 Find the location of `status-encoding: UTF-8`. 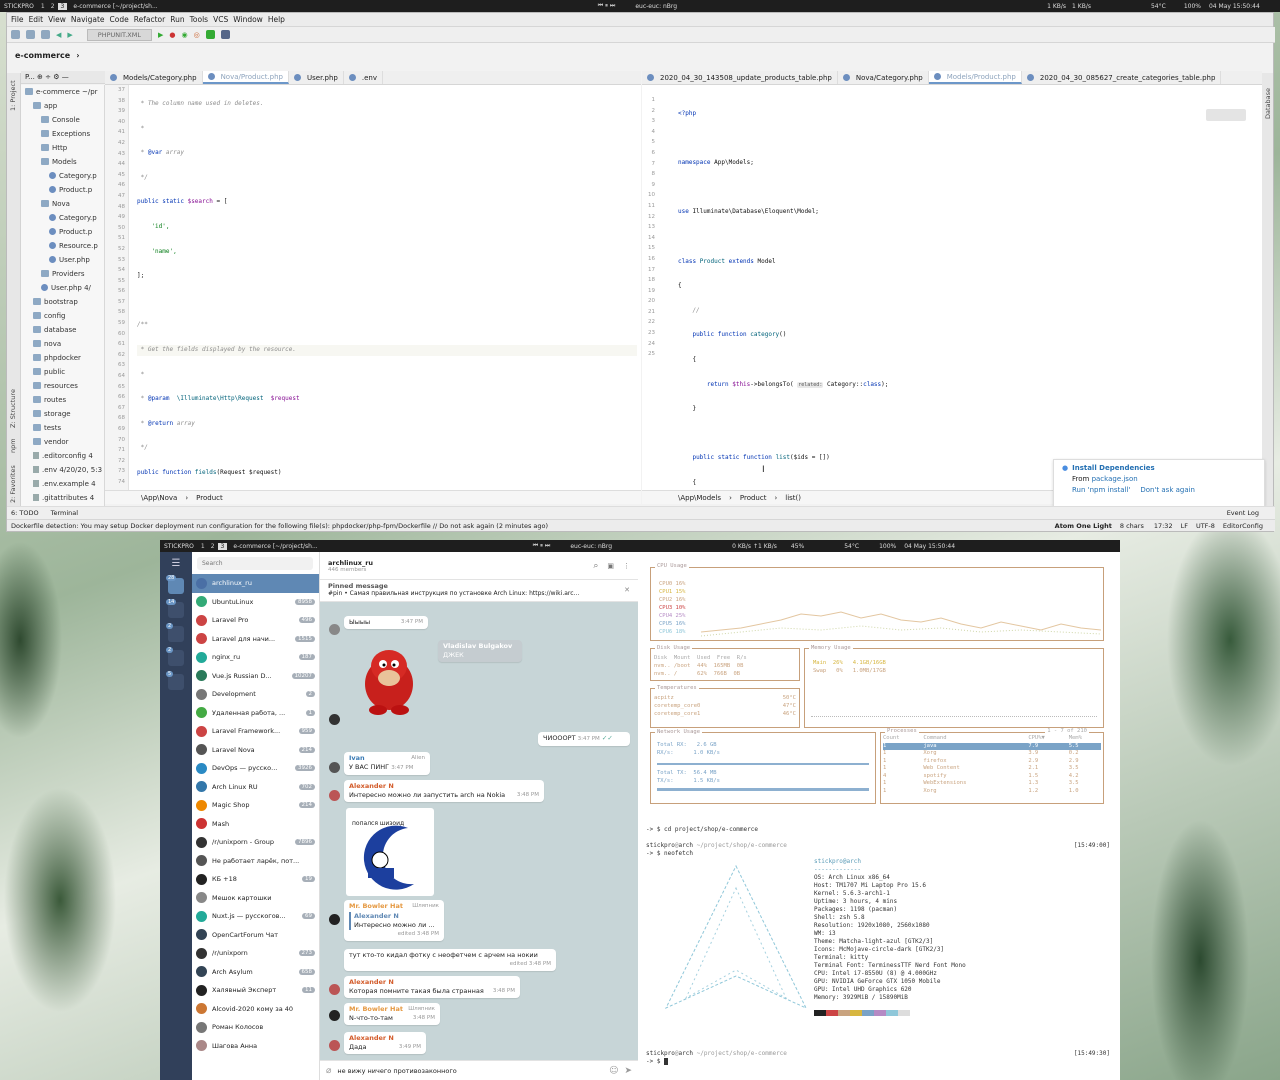

status-encoding: UTF-8 is located at coordinates (1205, 526).